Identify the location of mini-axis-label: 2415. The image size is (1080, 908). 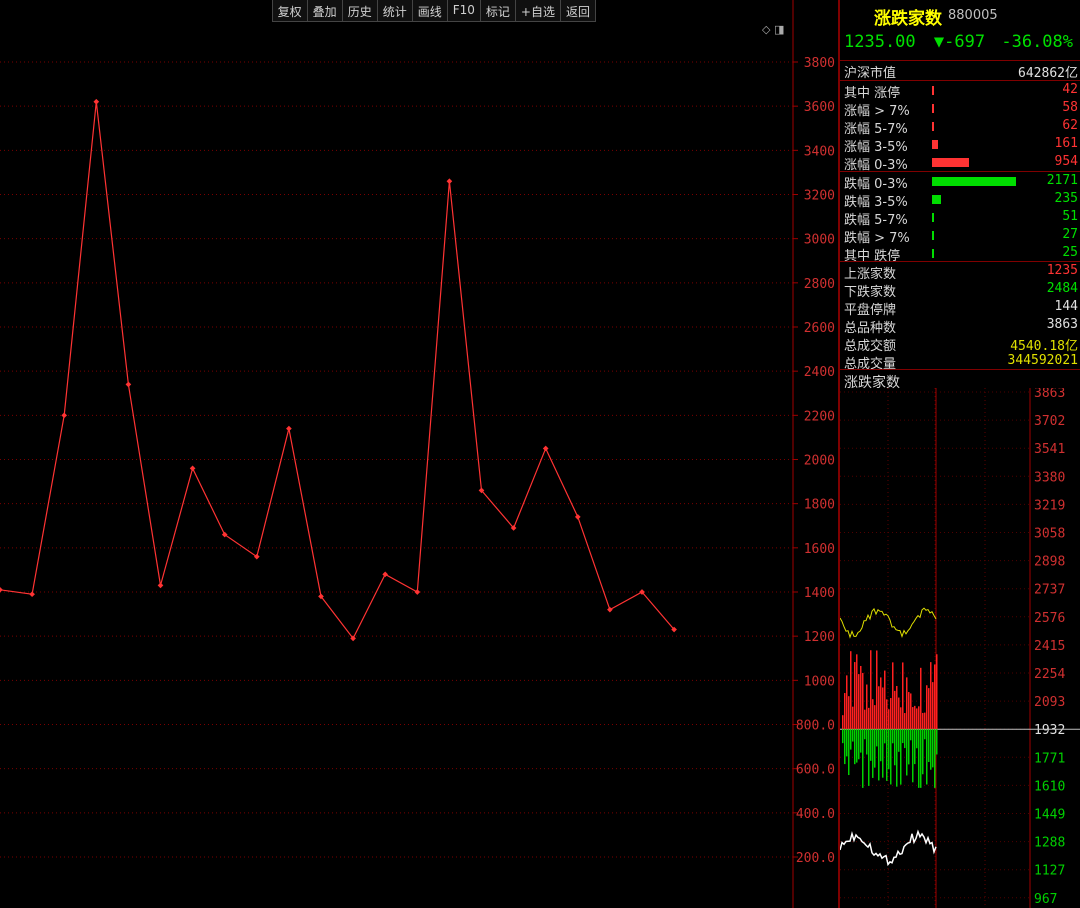
(1049, 646).